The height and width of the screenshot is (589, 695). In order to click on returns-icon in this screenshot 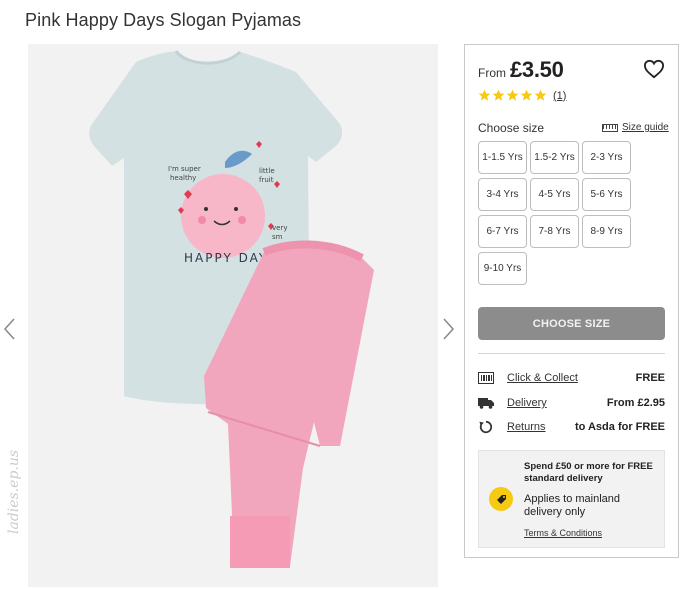, I will do `click(486, 427)`.